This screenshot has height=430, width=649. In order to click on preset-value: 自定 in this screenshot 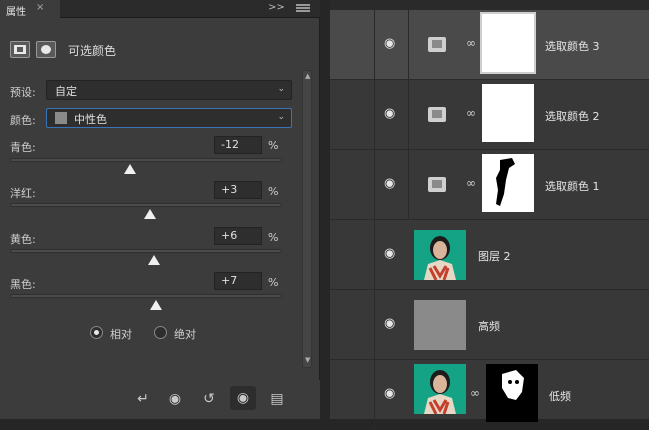, I will do `click(66, 91)`.